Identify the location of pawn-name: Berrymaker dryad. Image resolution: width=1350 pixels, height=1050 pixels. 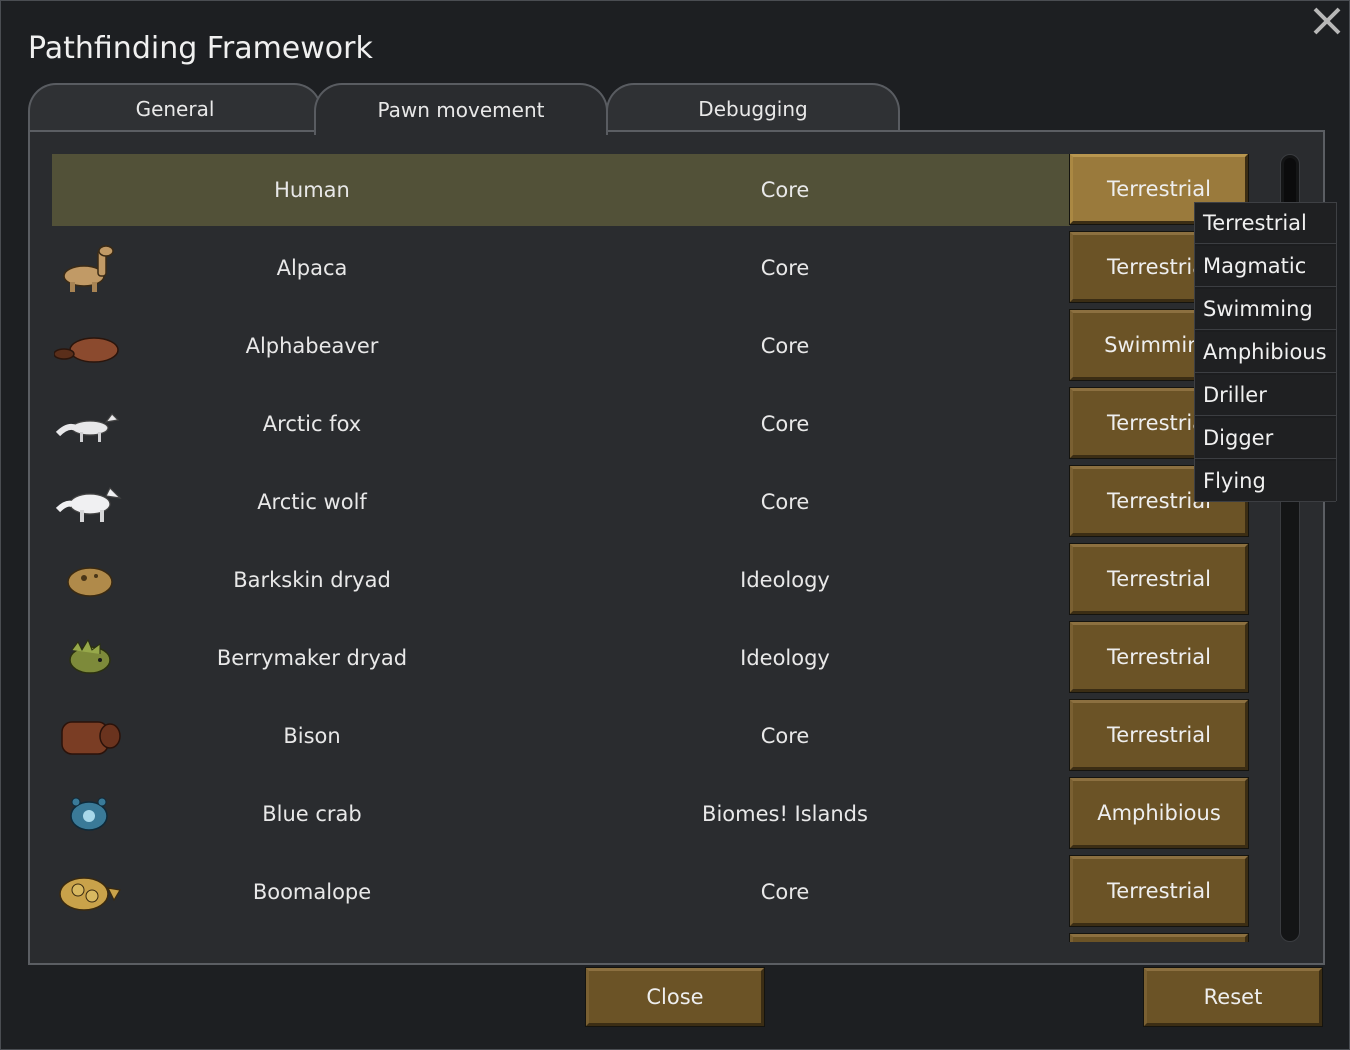
(312, 658).